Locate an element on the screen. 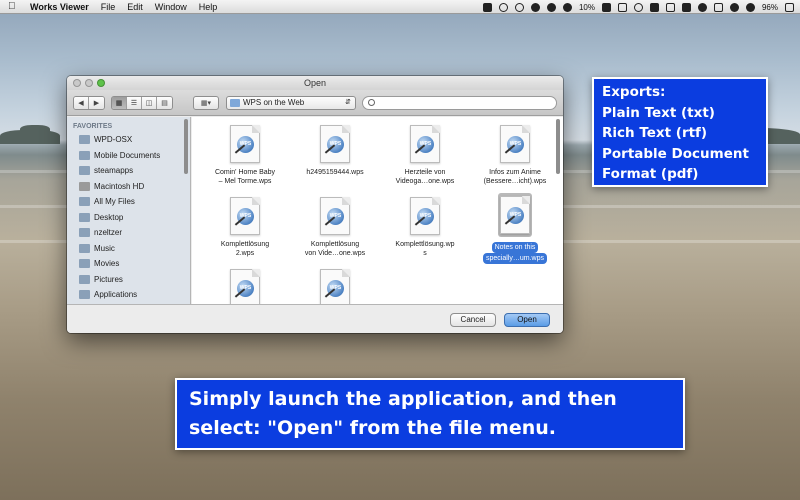 The image size is (800, 500). dialog-titlebar: Open is located at coordinates (315, 83).